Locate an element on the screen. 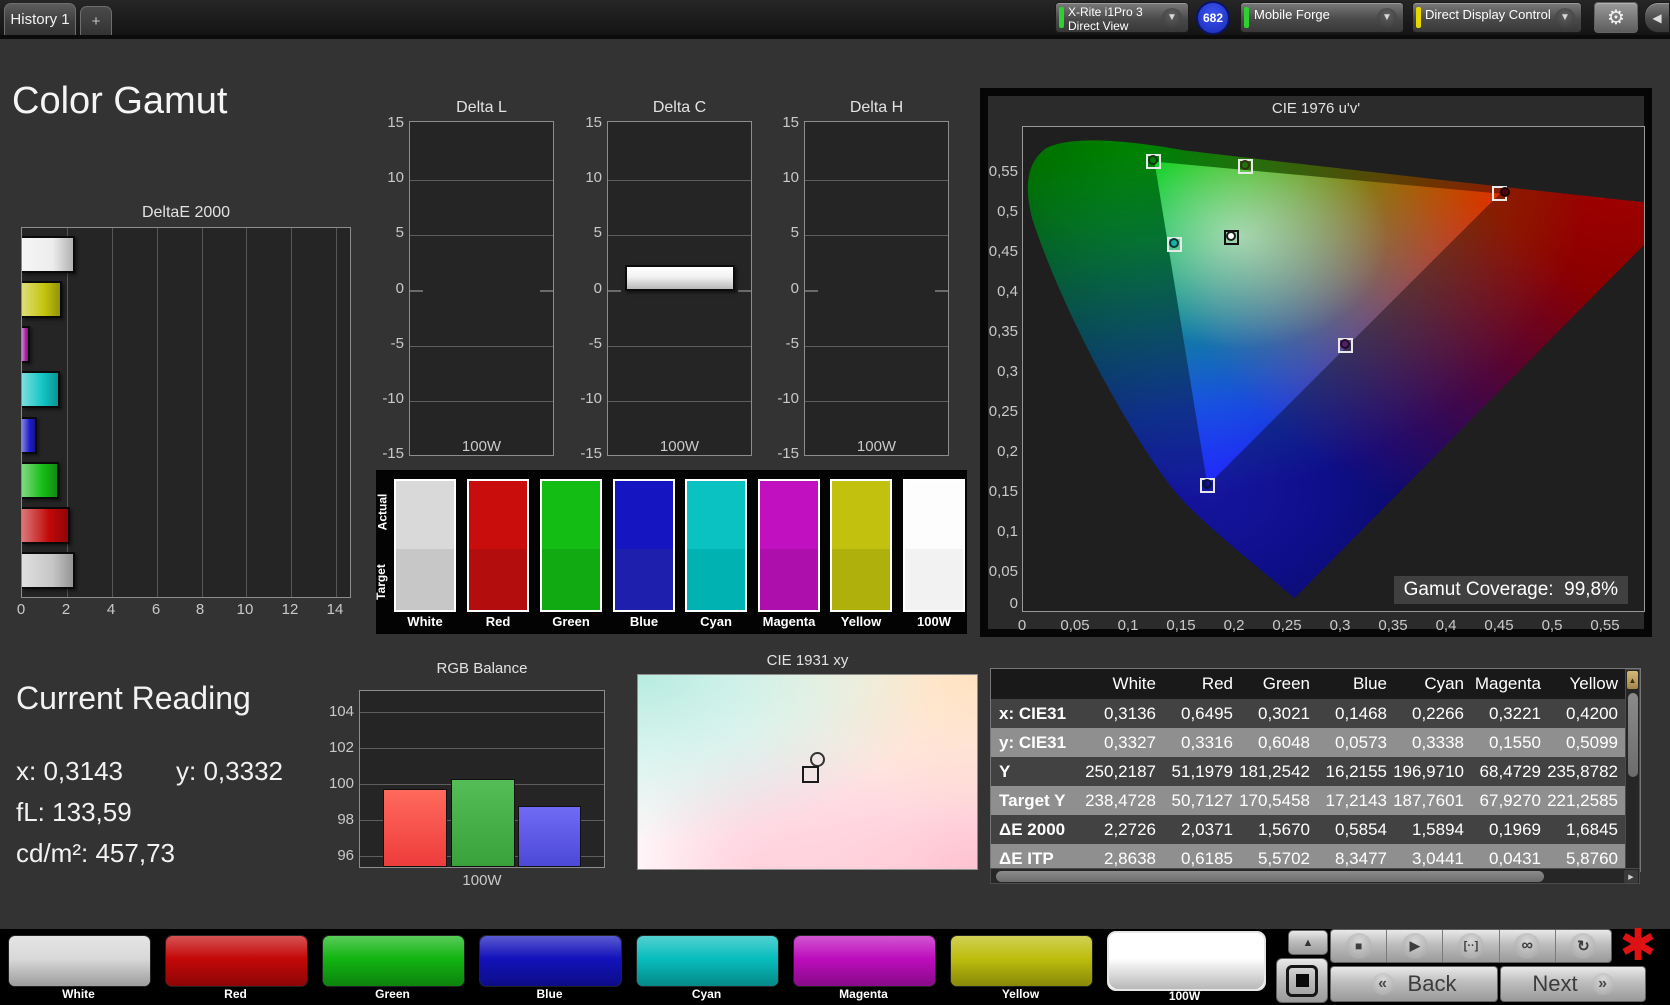  cie1931-plot is located at coordinates (807, 772).